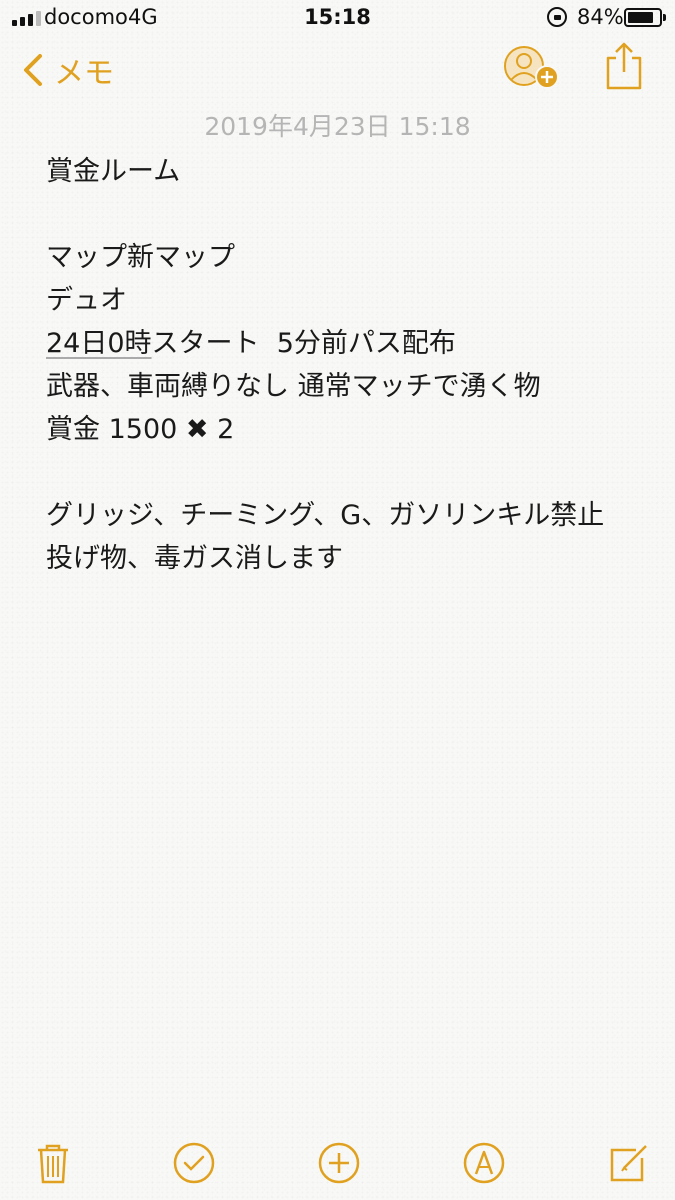 The image size is (675, 1200). Describe the element at coordinates (140, 257) in the screenshot. I see `note-line: マップ新マップ` at that location.